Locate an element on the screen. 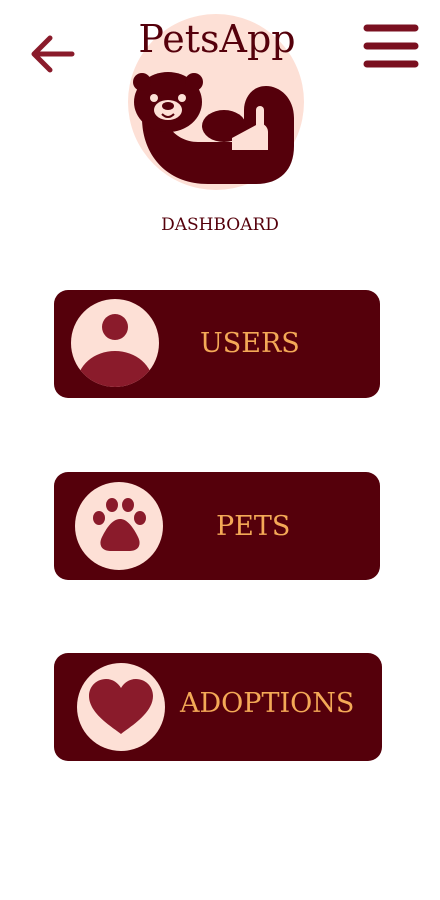 The height and width of the screenshot is (900, 440). users-label: USERS is located at coordinates (250, 343).